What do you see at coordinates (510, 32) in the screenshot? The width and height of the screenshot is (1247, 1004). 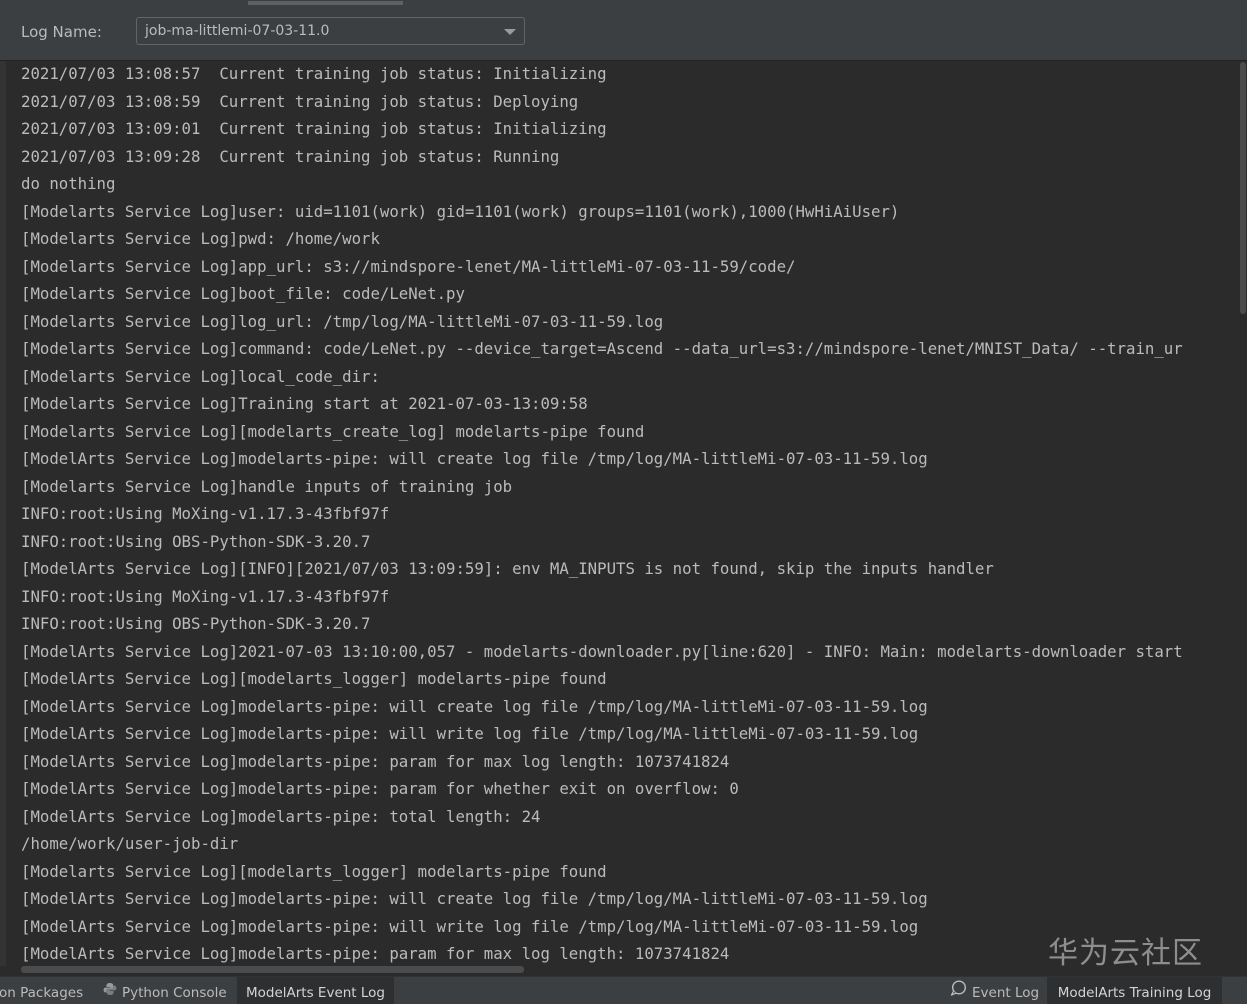 I see `chevron-down-icon` at bounding box center [510, 32].